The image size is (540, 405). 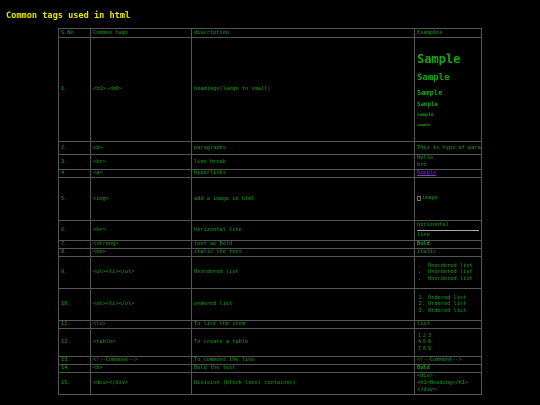 What do you see at coordinates (68, 16) in the screenshot?
I see `page-title: Common tags used in html` at bounding box center [68, 16].